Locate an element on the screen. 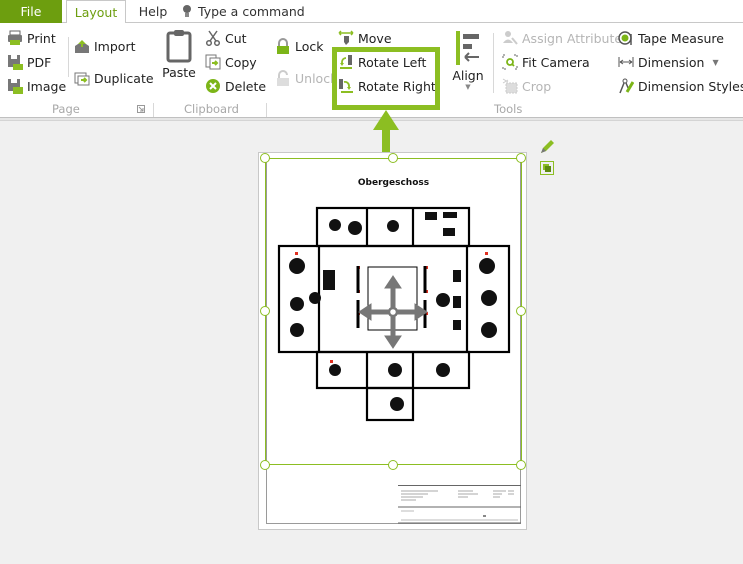 This screenshot has width=743, height=564. paste-button: Paste is located at coordinates (179, 54).